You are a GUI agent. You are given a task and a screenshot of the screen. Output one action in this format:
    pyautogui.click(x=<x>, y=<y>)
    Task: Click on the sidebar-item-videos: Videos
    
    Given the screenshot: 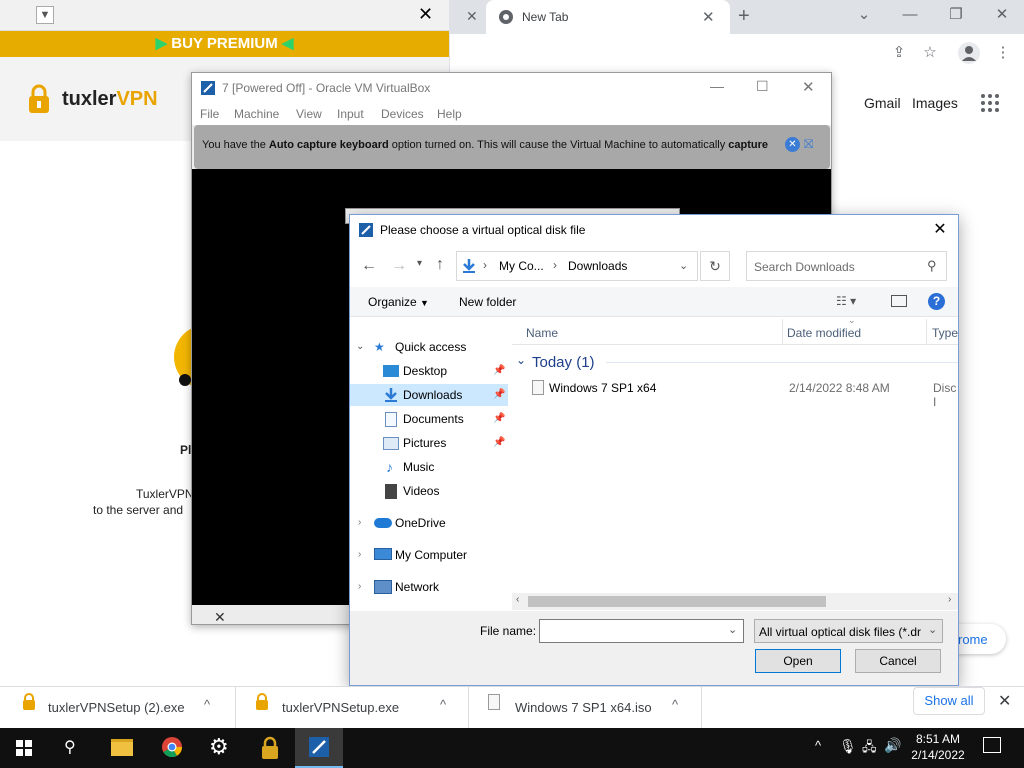 What is the action you would take?
    pyautogui.click(x=429, y=491)
    